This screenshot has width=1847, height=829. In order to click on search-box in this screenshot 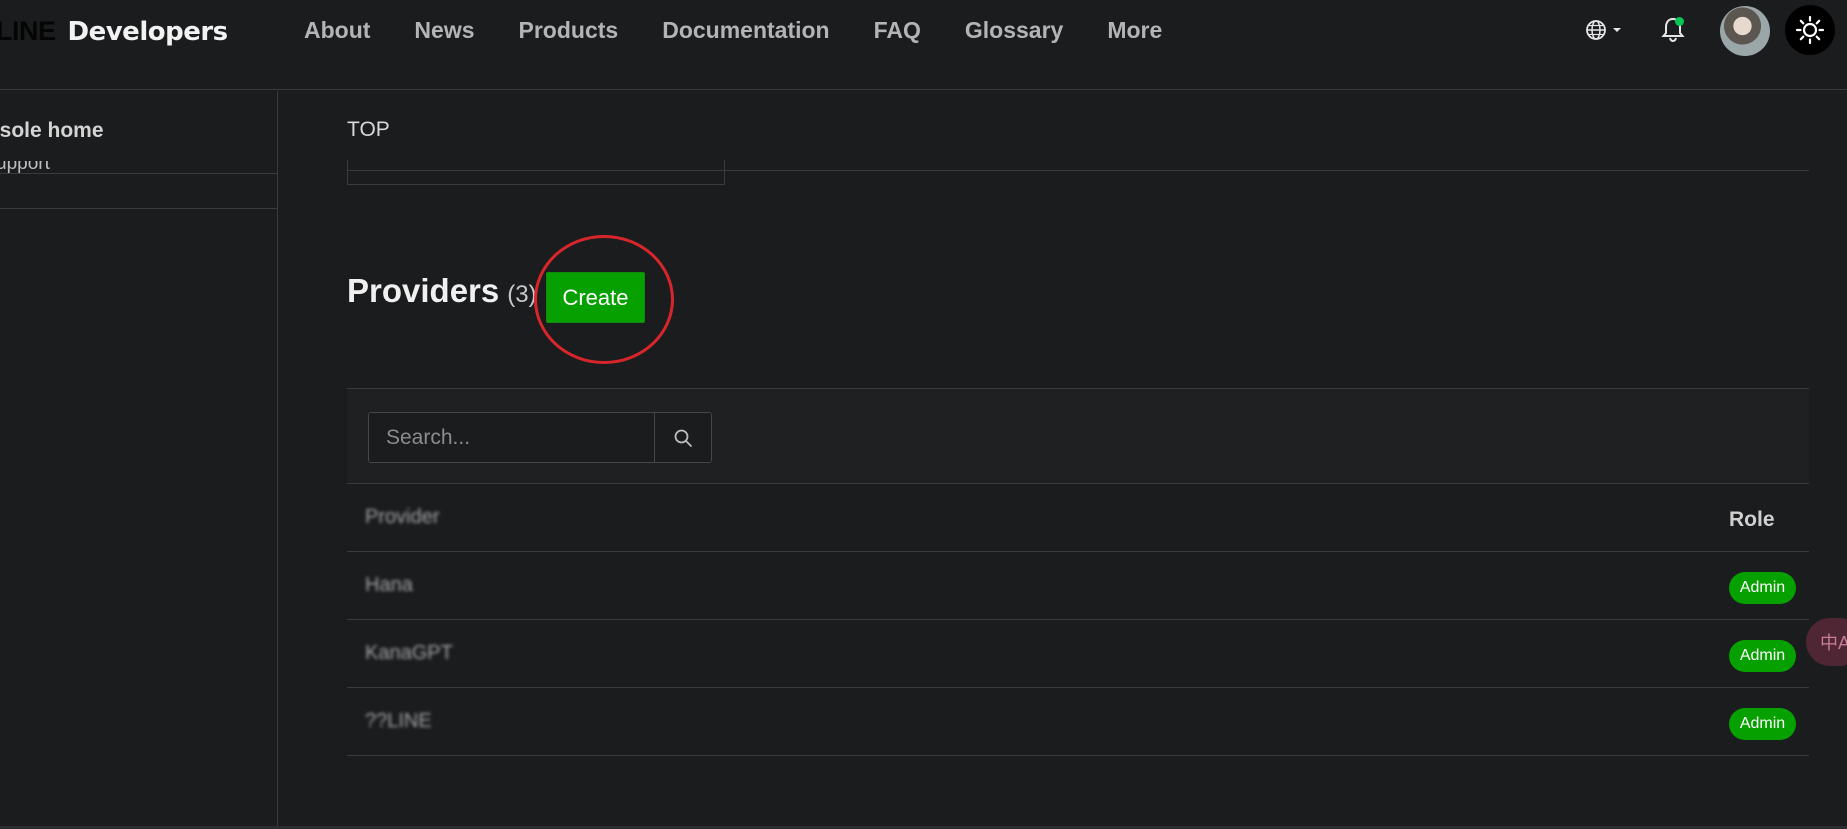, I will do `click(540, 437)`.